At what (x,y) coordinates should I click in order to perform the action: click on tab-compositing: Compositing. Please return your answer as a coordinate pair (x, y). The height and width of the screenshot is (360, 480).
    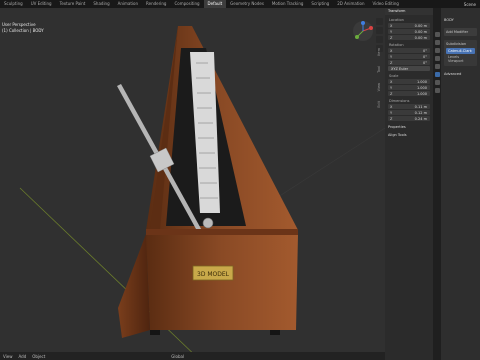
    Looking at the image, I should click on (186, 4).